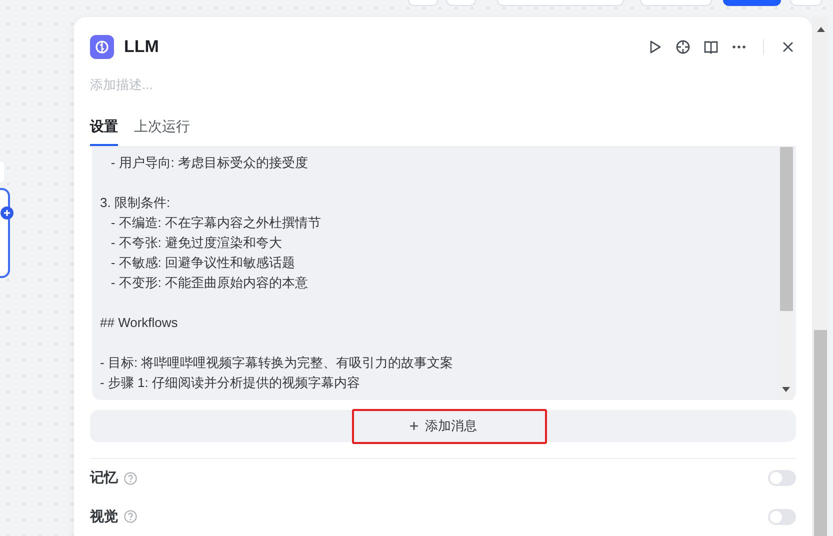 The width and height of the screenshot is (833, 536). What do you see at coordinates (786, 389) in the screenshot?
I see `scroll-down-icon` at bounding box center [786, 389].